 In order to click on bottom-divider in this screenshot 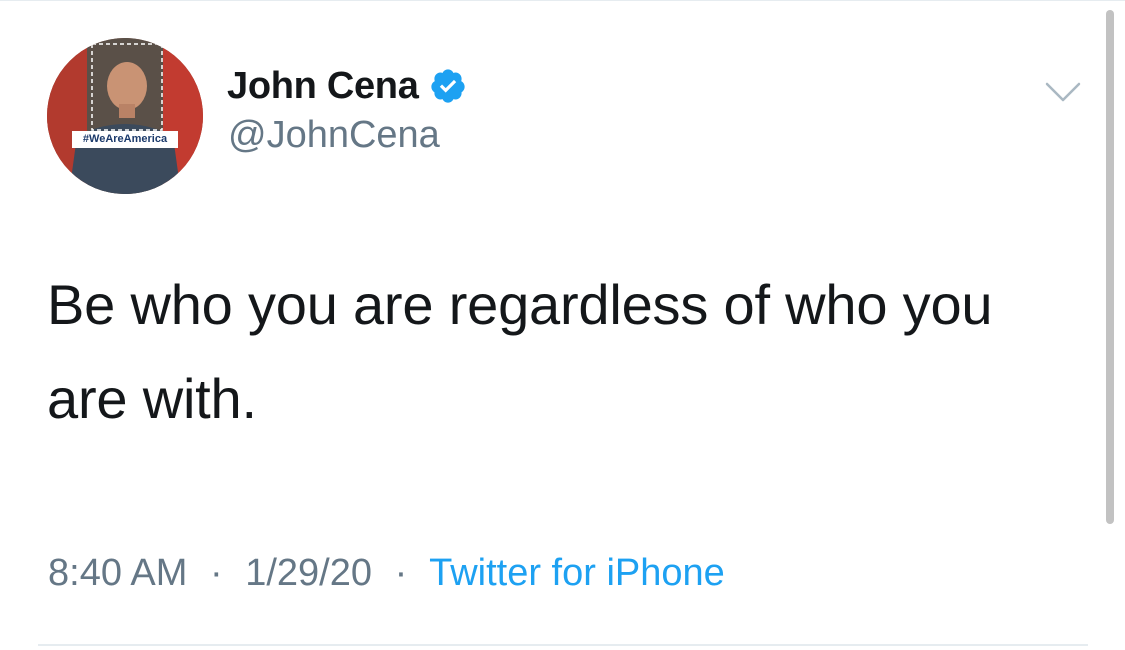, I will do `click(563, 645)`.